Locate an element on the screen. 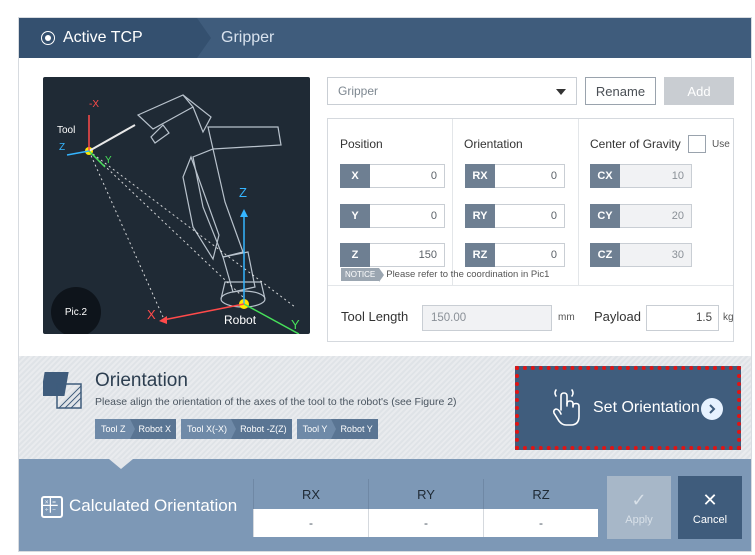 The width and height of the screenshot is (755, 555). position-header: Position is located at coordinates (361, 144).